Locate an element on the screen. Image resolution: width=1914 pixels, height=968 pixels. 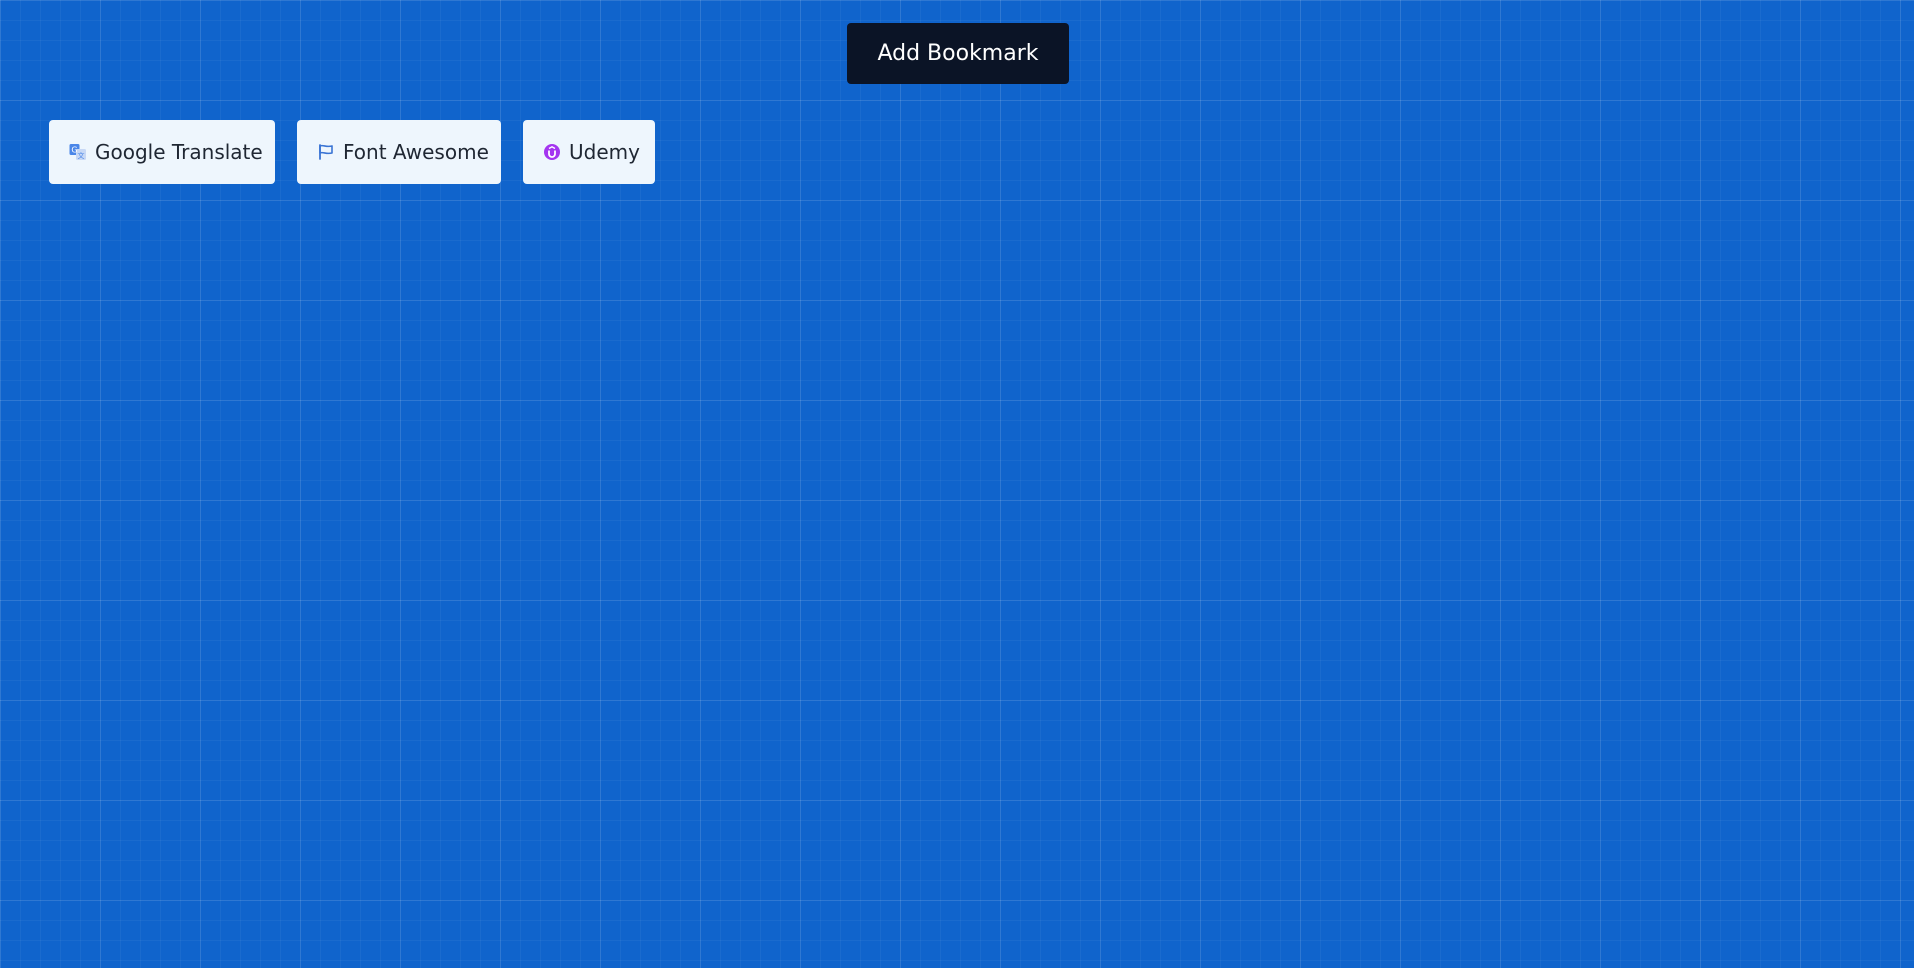
bookmark-label: Udemy is located at coordinates (604, 152).